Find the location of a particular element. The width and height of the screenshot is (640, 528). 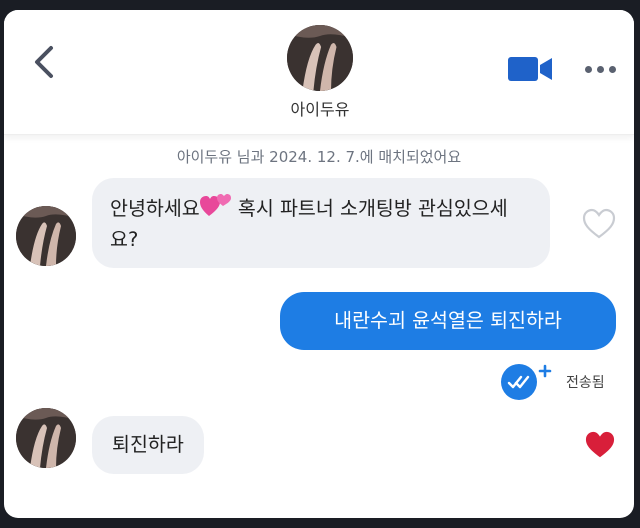

read-receipt is located at coordinates (526, 382).